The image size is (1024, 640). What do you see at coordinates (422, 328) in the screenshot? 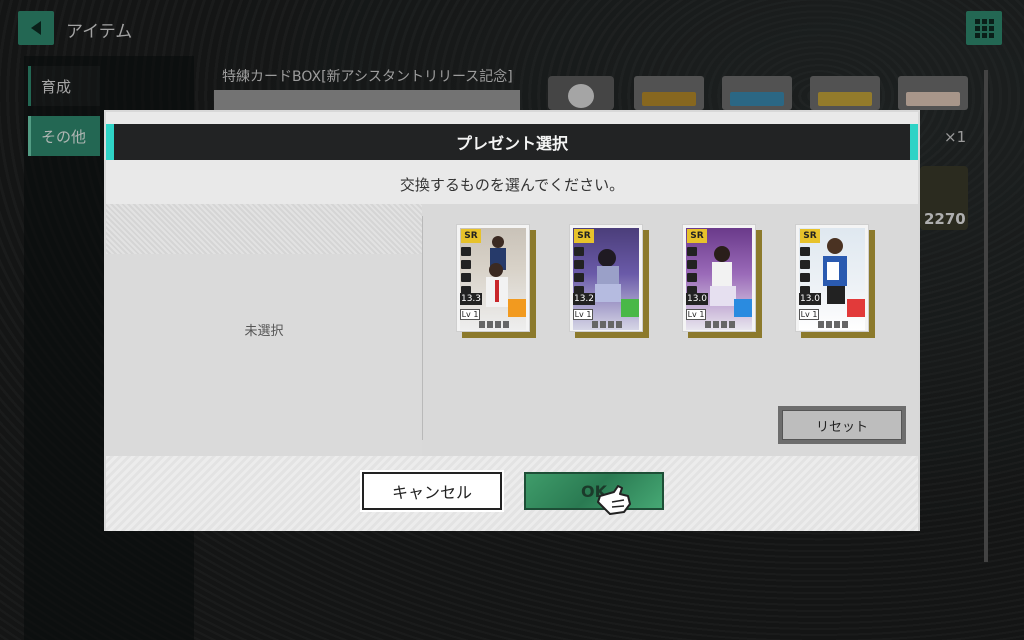
I see `divider` at bounding box center [422, 328].